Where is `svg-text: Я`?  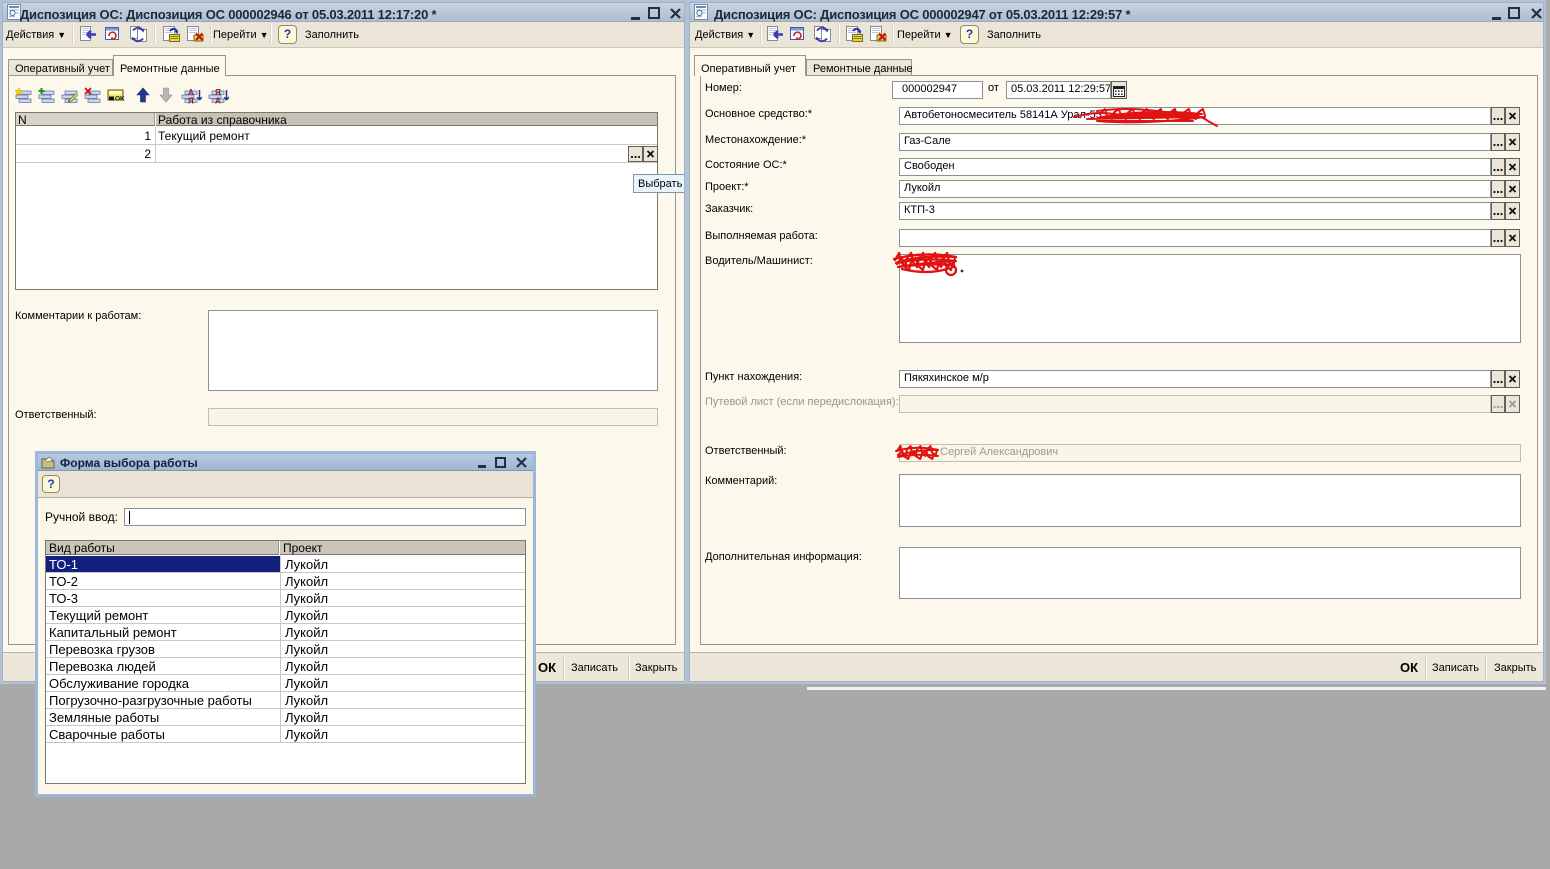
svg-text: Я is located at coordinates (191, 101).